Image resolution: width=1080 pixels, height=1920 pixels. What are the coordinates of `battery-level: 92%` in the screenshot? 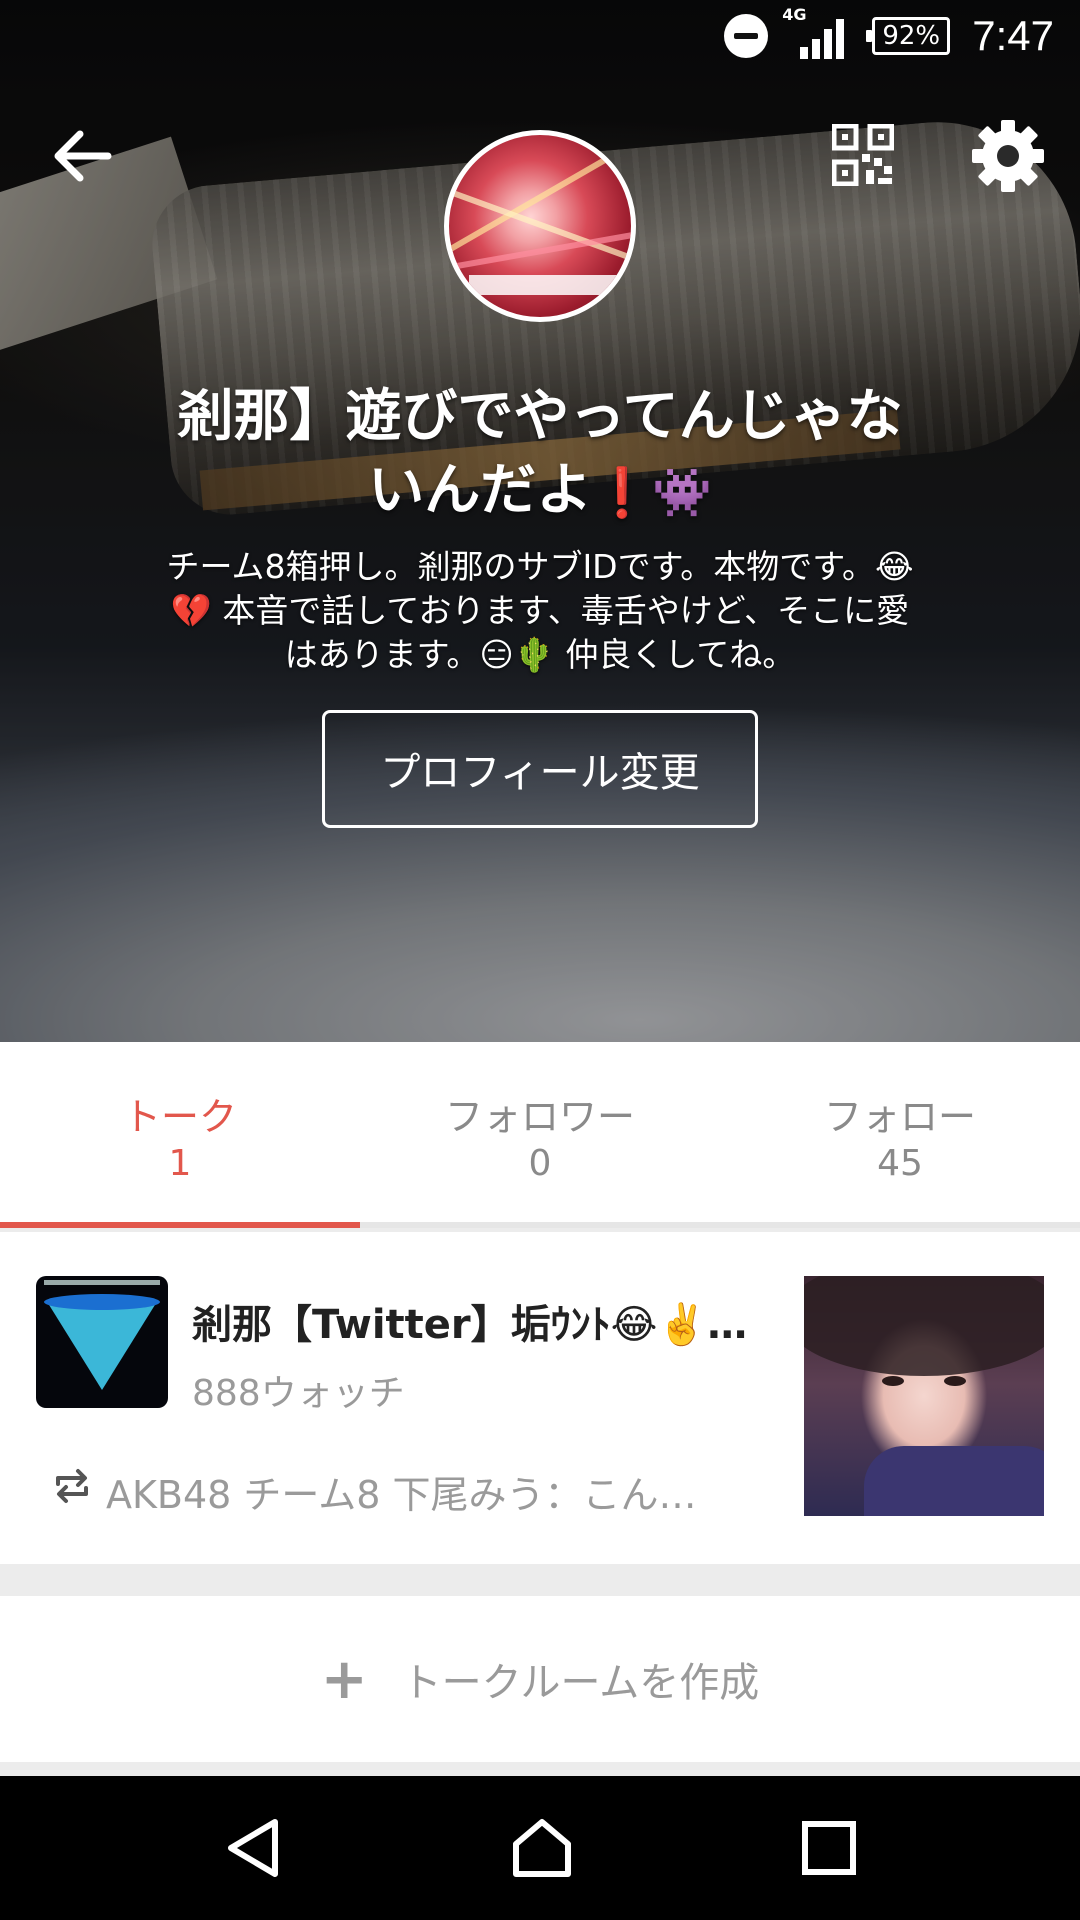 It's located at (911, 36).